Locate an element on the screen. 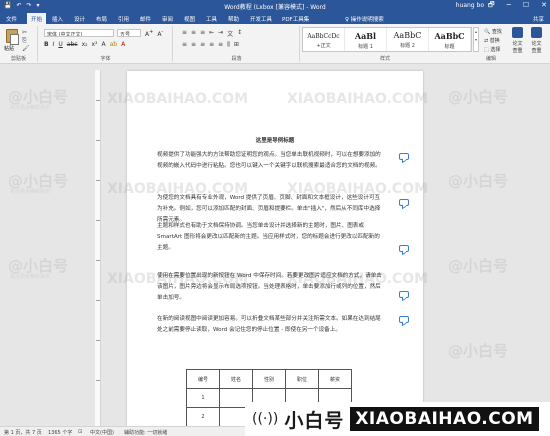  tab-view: 视图 is located at coordinates (189, 19).